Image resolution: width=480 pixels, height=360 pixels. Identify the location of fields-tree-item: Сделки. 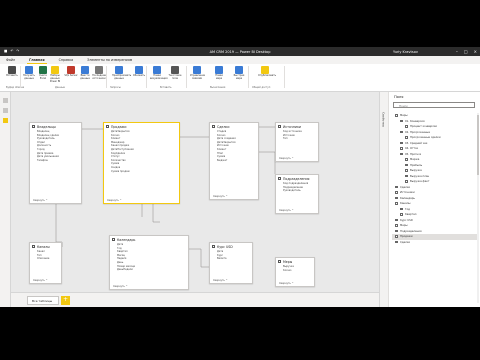
(435, 243).